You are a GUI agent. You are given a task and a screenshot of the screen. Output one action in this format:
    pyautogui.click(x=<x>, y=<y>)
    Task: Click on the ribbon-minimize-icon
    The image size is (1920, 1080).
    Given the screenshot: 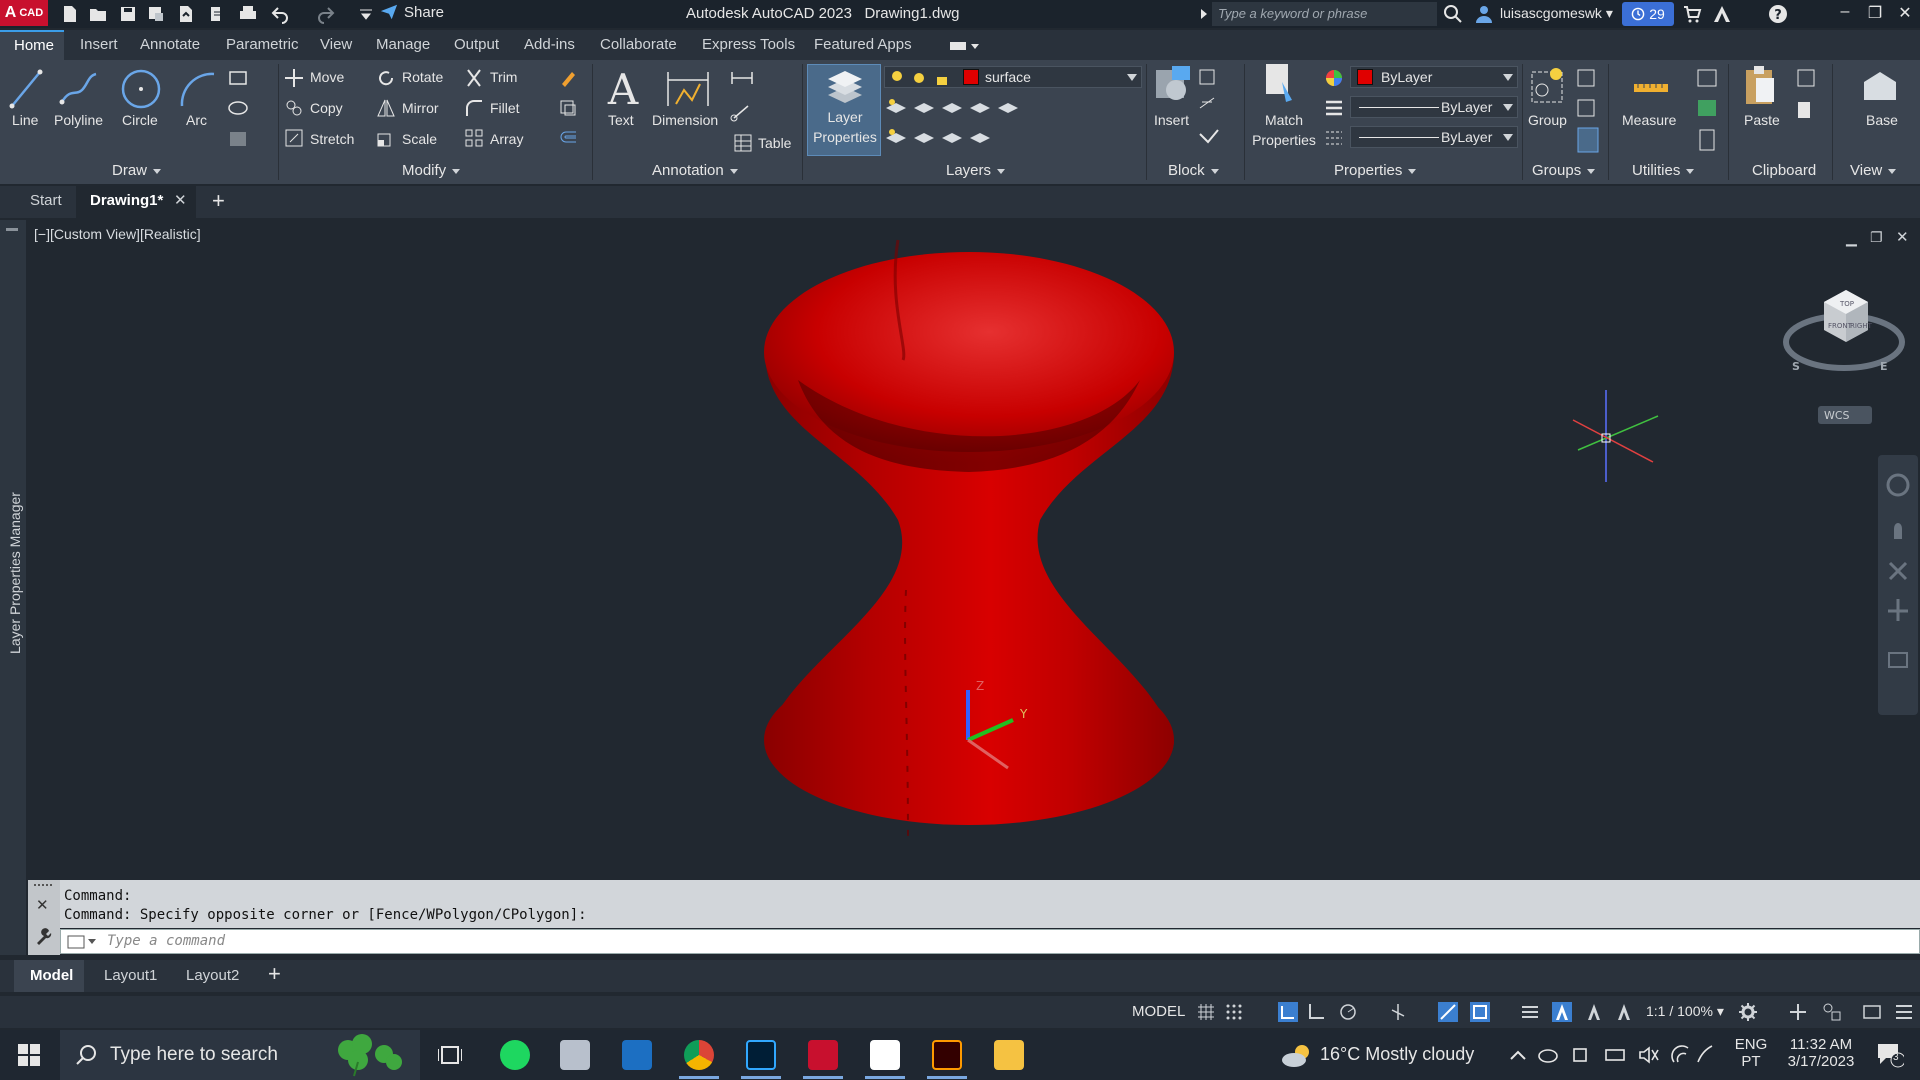 What is the action you would take?
    pyautogui.click(x=965, y=46)
    